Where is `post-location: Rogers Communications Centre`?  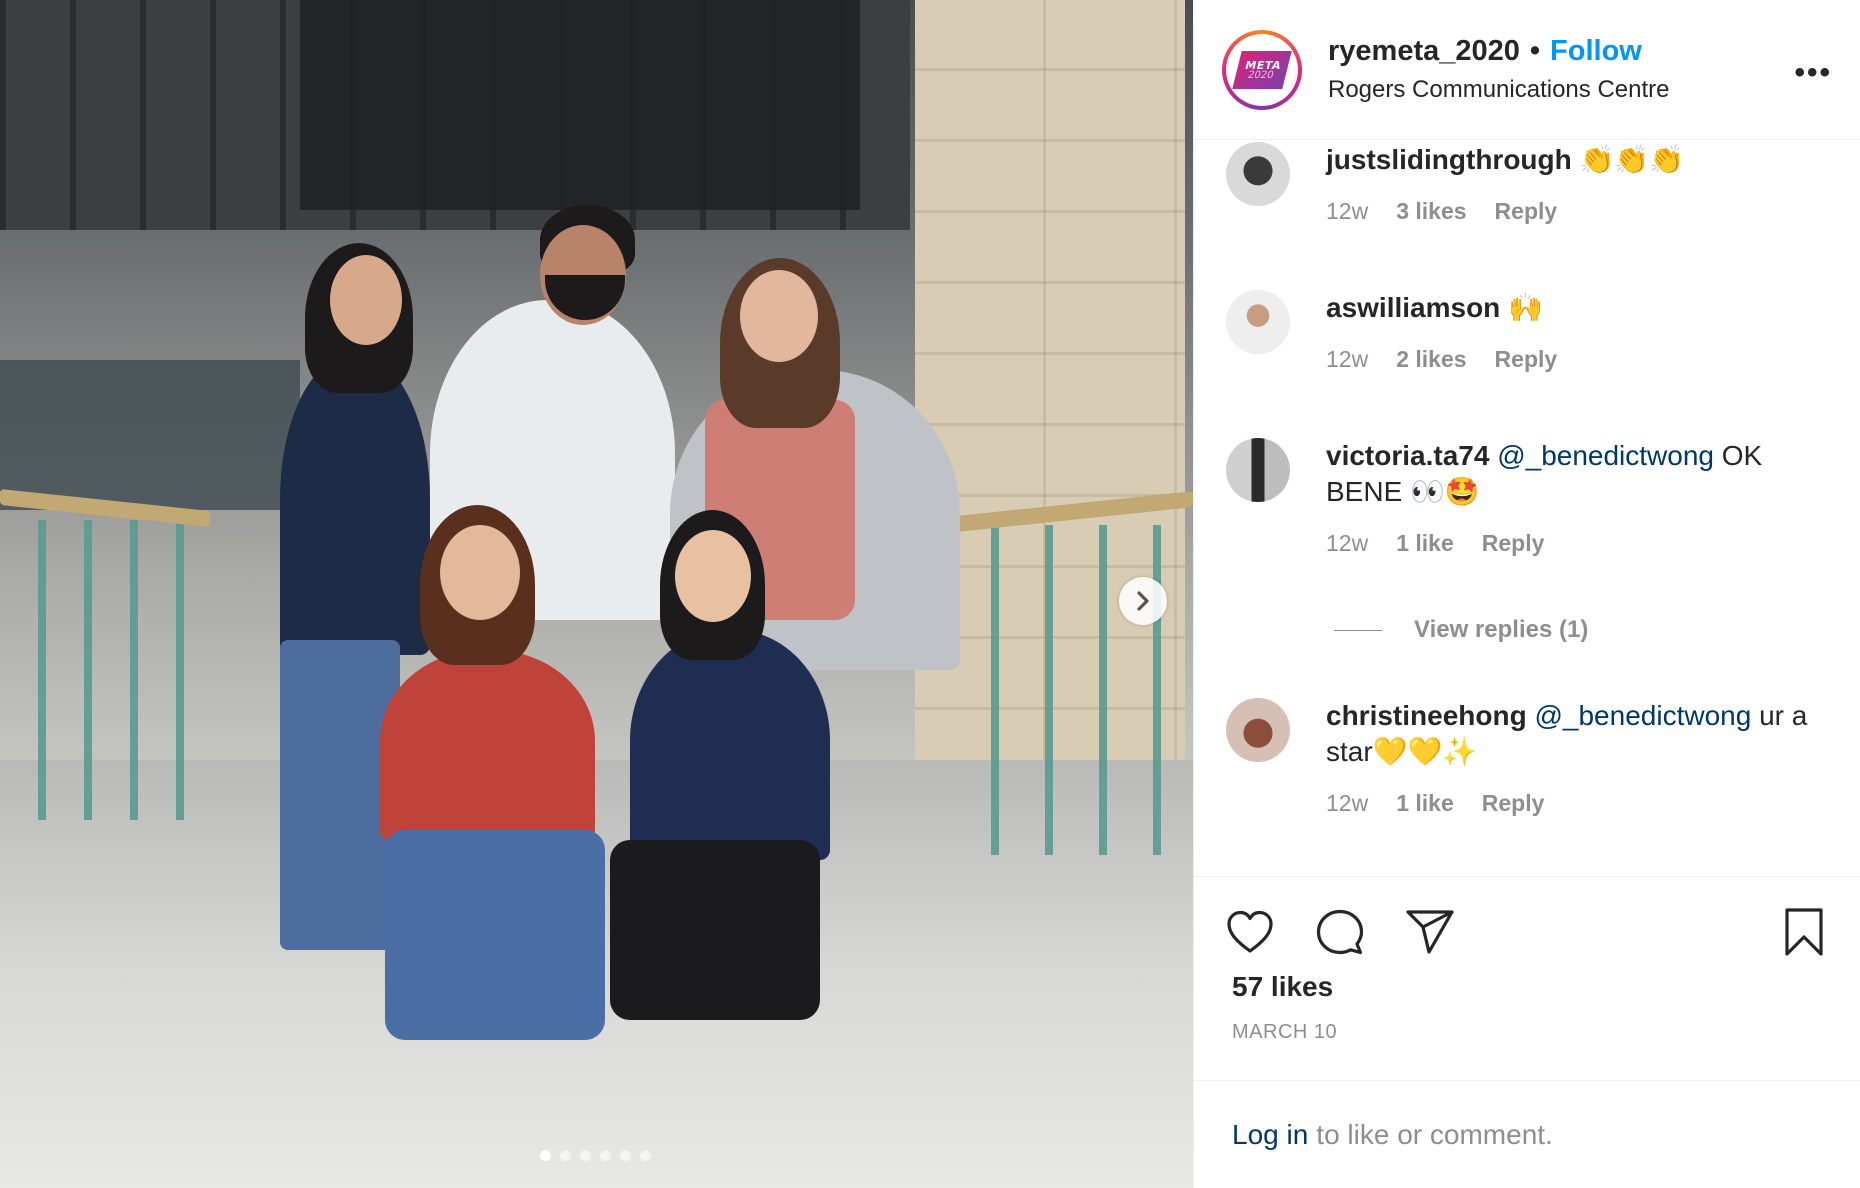
post-location: Rogers Communications Centre is located at coordinates (1498, 90).